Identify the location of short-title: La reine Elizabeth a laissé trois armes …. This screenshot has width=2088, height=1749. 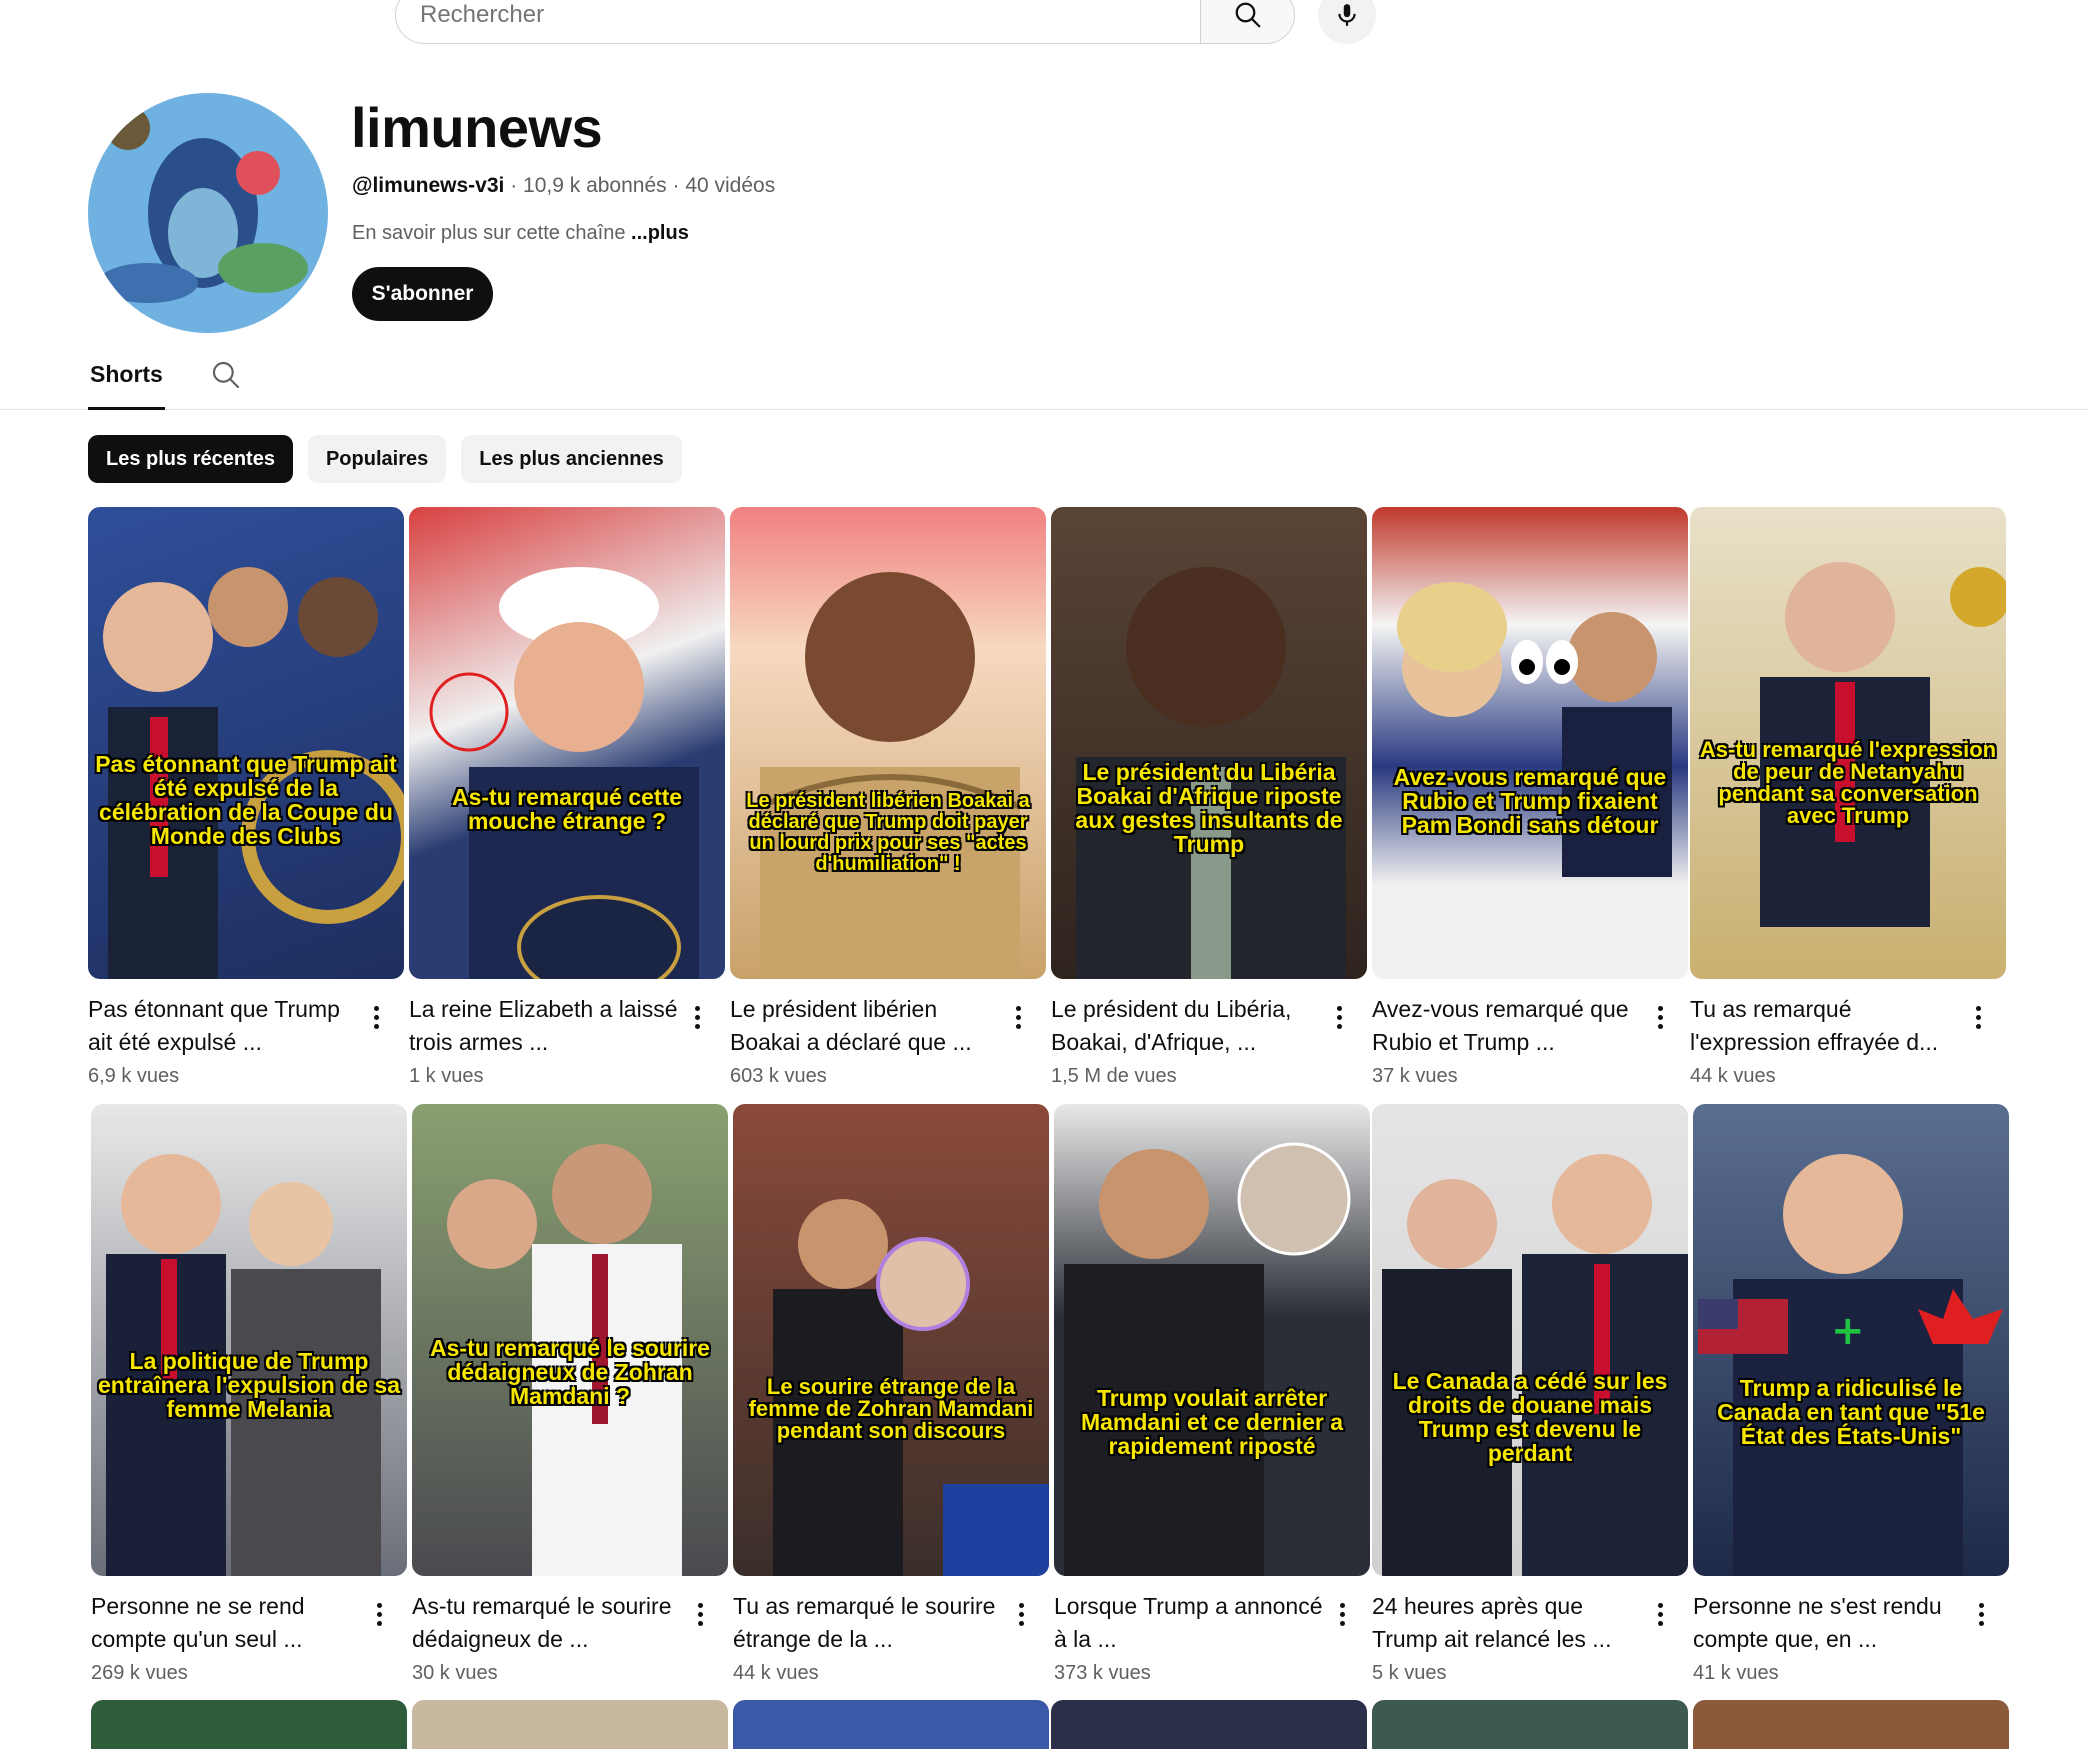
(544, 1026).